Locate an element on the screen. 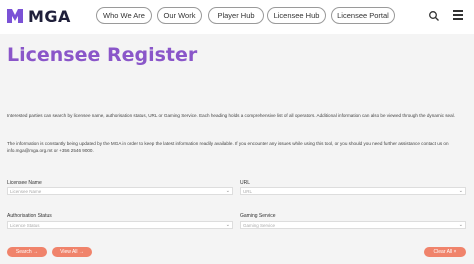  page-title: Licensee Register is located at coordinates (102, 55).